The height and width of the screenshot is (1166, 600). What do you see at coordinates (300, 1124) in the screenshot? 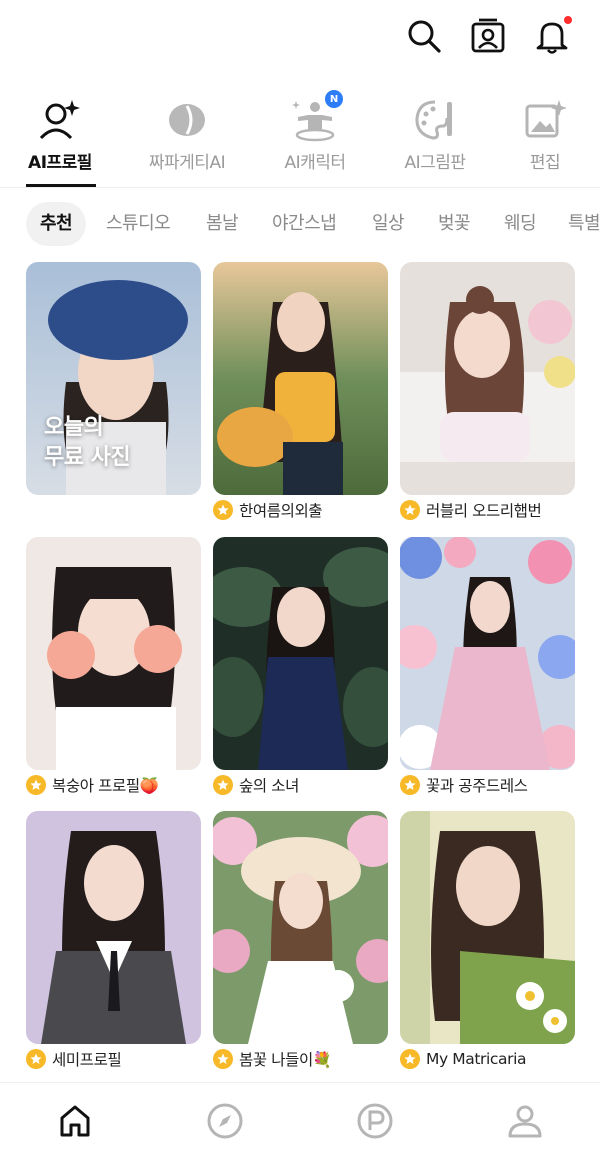
I see `bottom-navigation` at bounding box center [300, 1124].